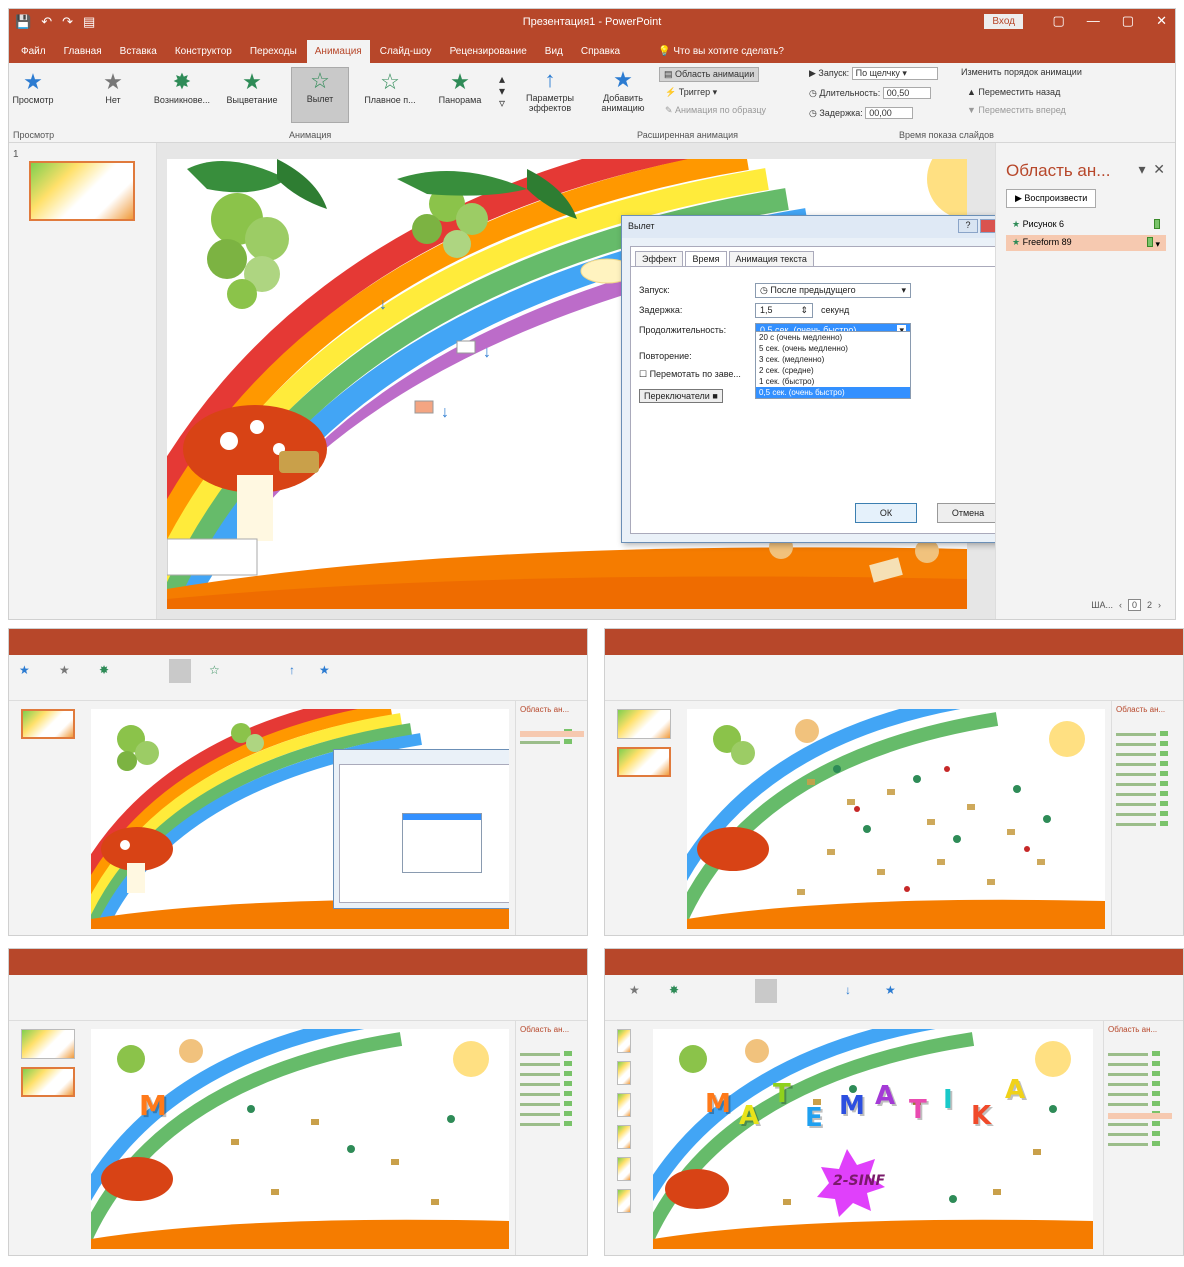 The height and width of the screenshot is (1267, 1184). Describe the element at coordinates (771, 258) in the screenshot. I see `tab-text-animation: Анимация текста` at that location.